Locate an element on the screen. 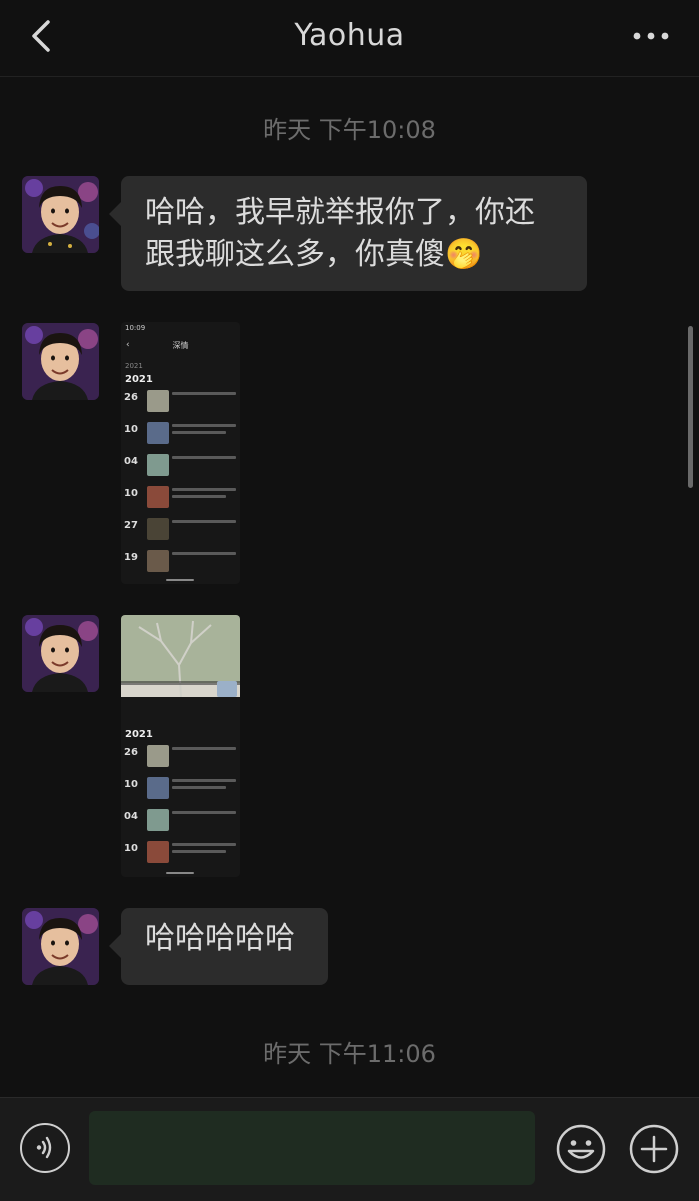 This screenshot has width=699, height=1201. mini-cover-photo is located at coordinates (180, 656).